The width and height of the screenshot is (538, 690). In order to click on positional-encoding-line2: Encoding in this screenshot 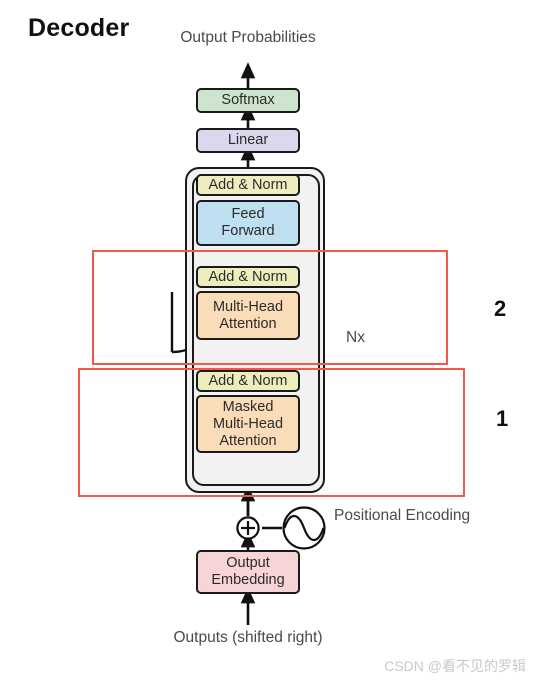, I will do `click(438, 515)`.